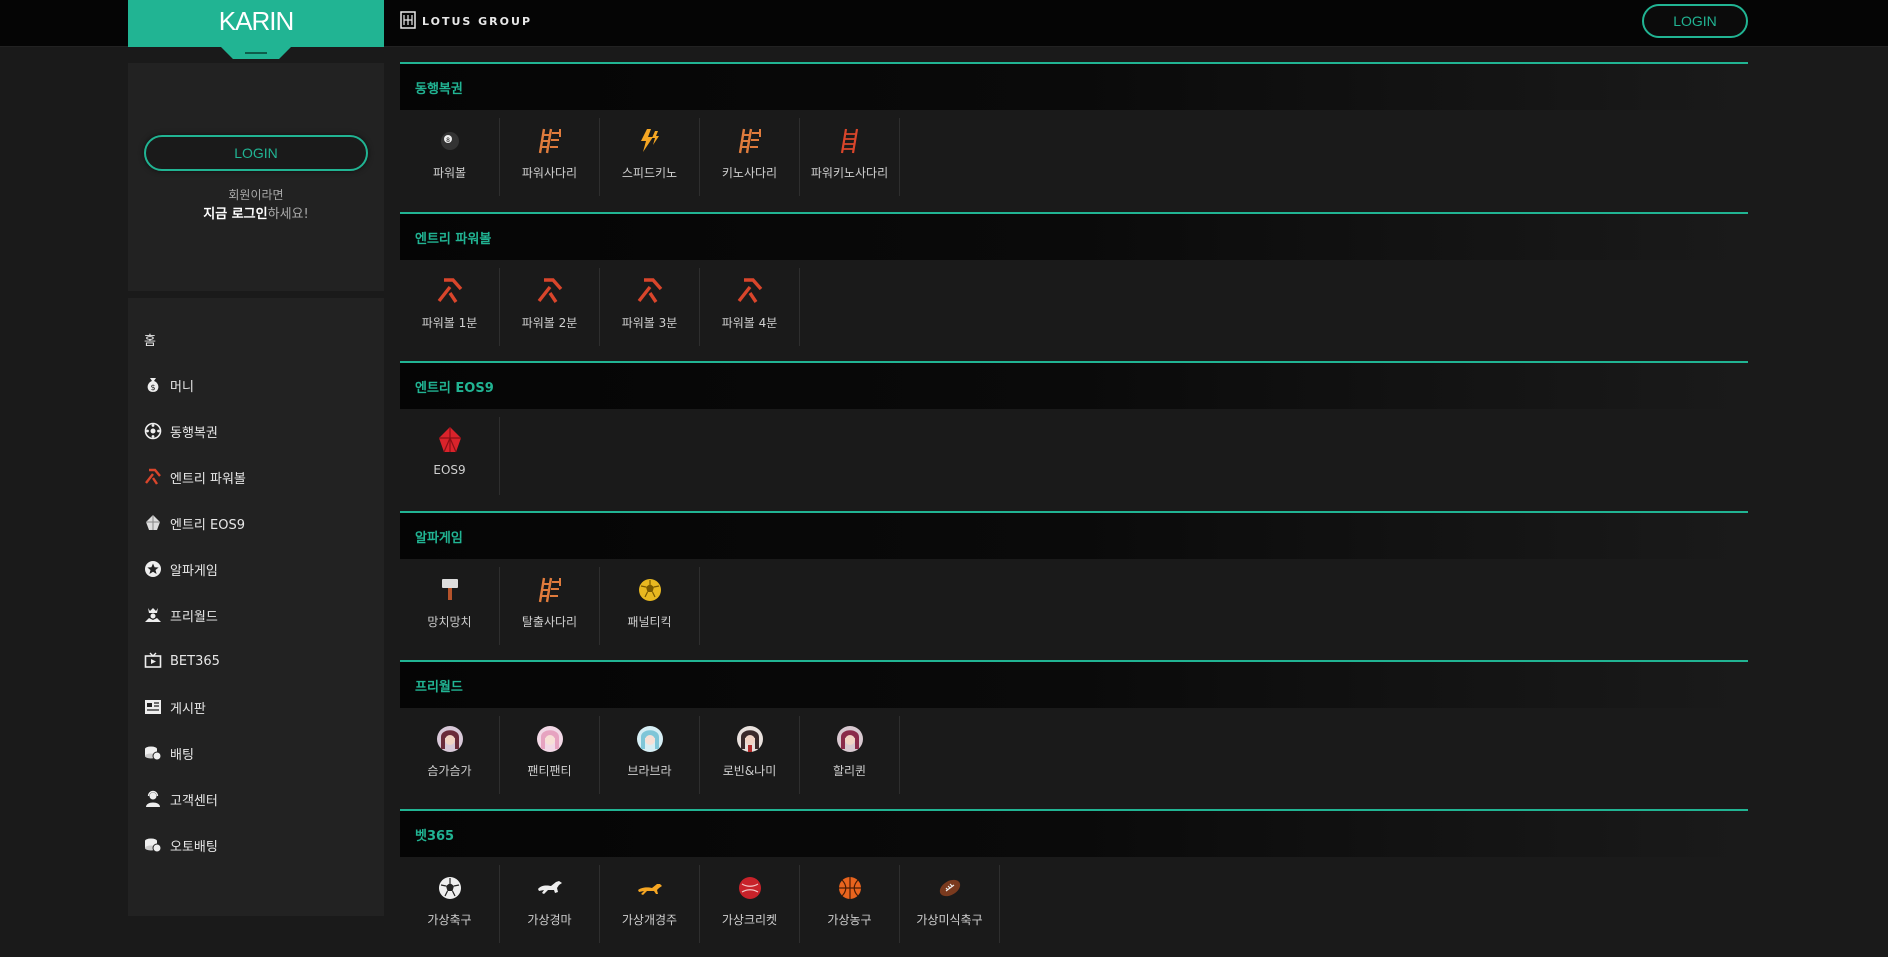  Describe the element at coordinates (549, 622) in the screenshot. I see `game-label: 탈출사다리` at that location.